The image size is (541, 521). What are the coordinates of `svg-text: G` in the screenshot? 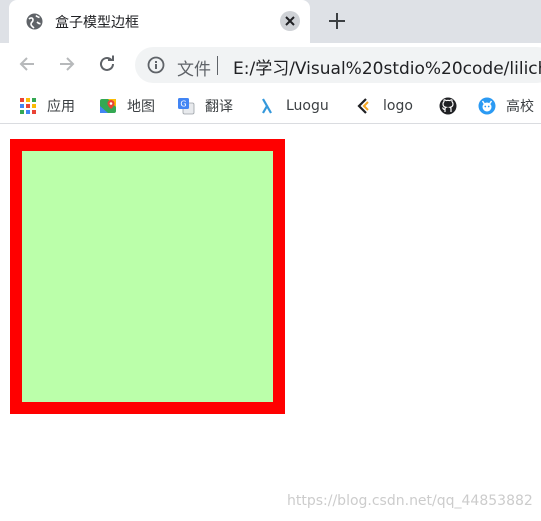 It's located at (183, 103).